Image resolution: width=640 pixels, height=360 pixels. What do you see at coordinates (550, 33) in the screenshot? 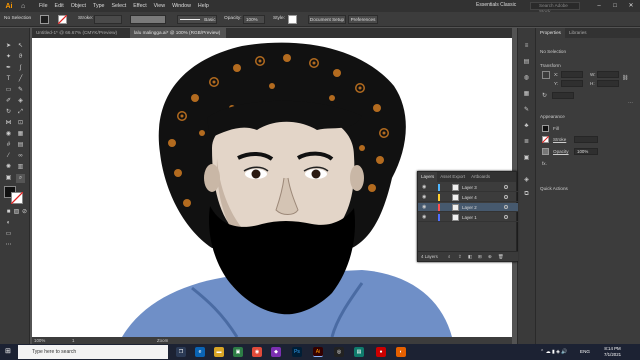
I see `tab-properties: Properties` at bounding box center [550, 33].